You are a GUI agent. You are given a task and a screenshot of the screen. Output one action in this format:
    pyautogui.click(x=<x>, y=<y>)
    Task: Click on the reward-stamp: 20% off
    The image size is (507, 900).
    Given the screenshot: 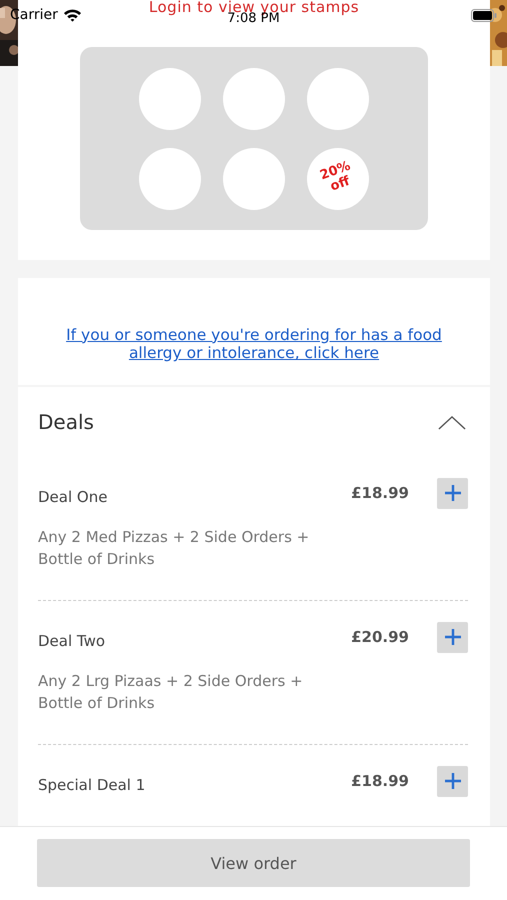 What is the action you would take?
    pyautogui.click(x=338, y=179)
    